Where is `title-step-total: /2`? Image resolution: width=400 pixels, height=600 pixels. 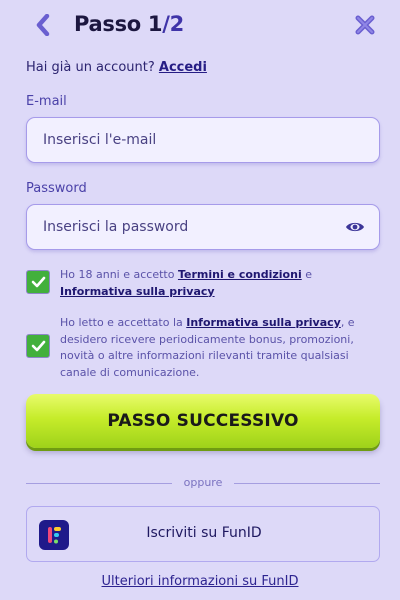 title-step-total: /2 is located at coordinates (173, 24).